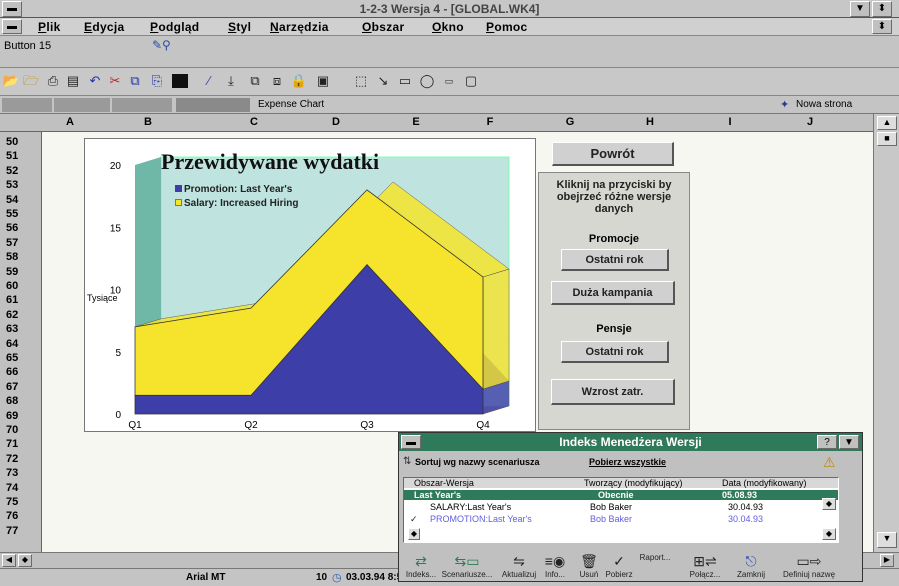 This screenshot has height=586, width=899. What do you see at coordinates (633, 483) in the screenshot?
I see `col-header-author: Tworzący (modyfikujący)` at bounding box center [633, 483].